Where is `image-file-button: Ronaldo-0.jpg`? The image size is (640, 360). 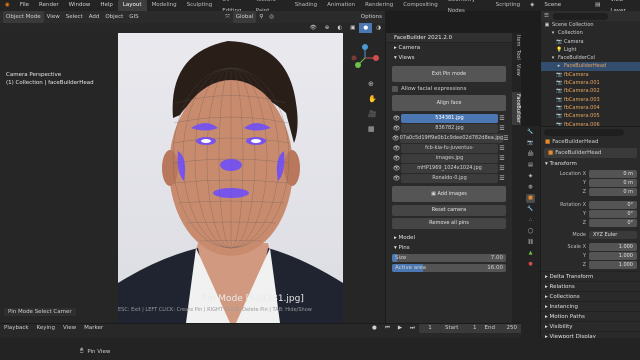
image-file-button: Ronaldo-0.jpg is located at coordinates (449, 178).